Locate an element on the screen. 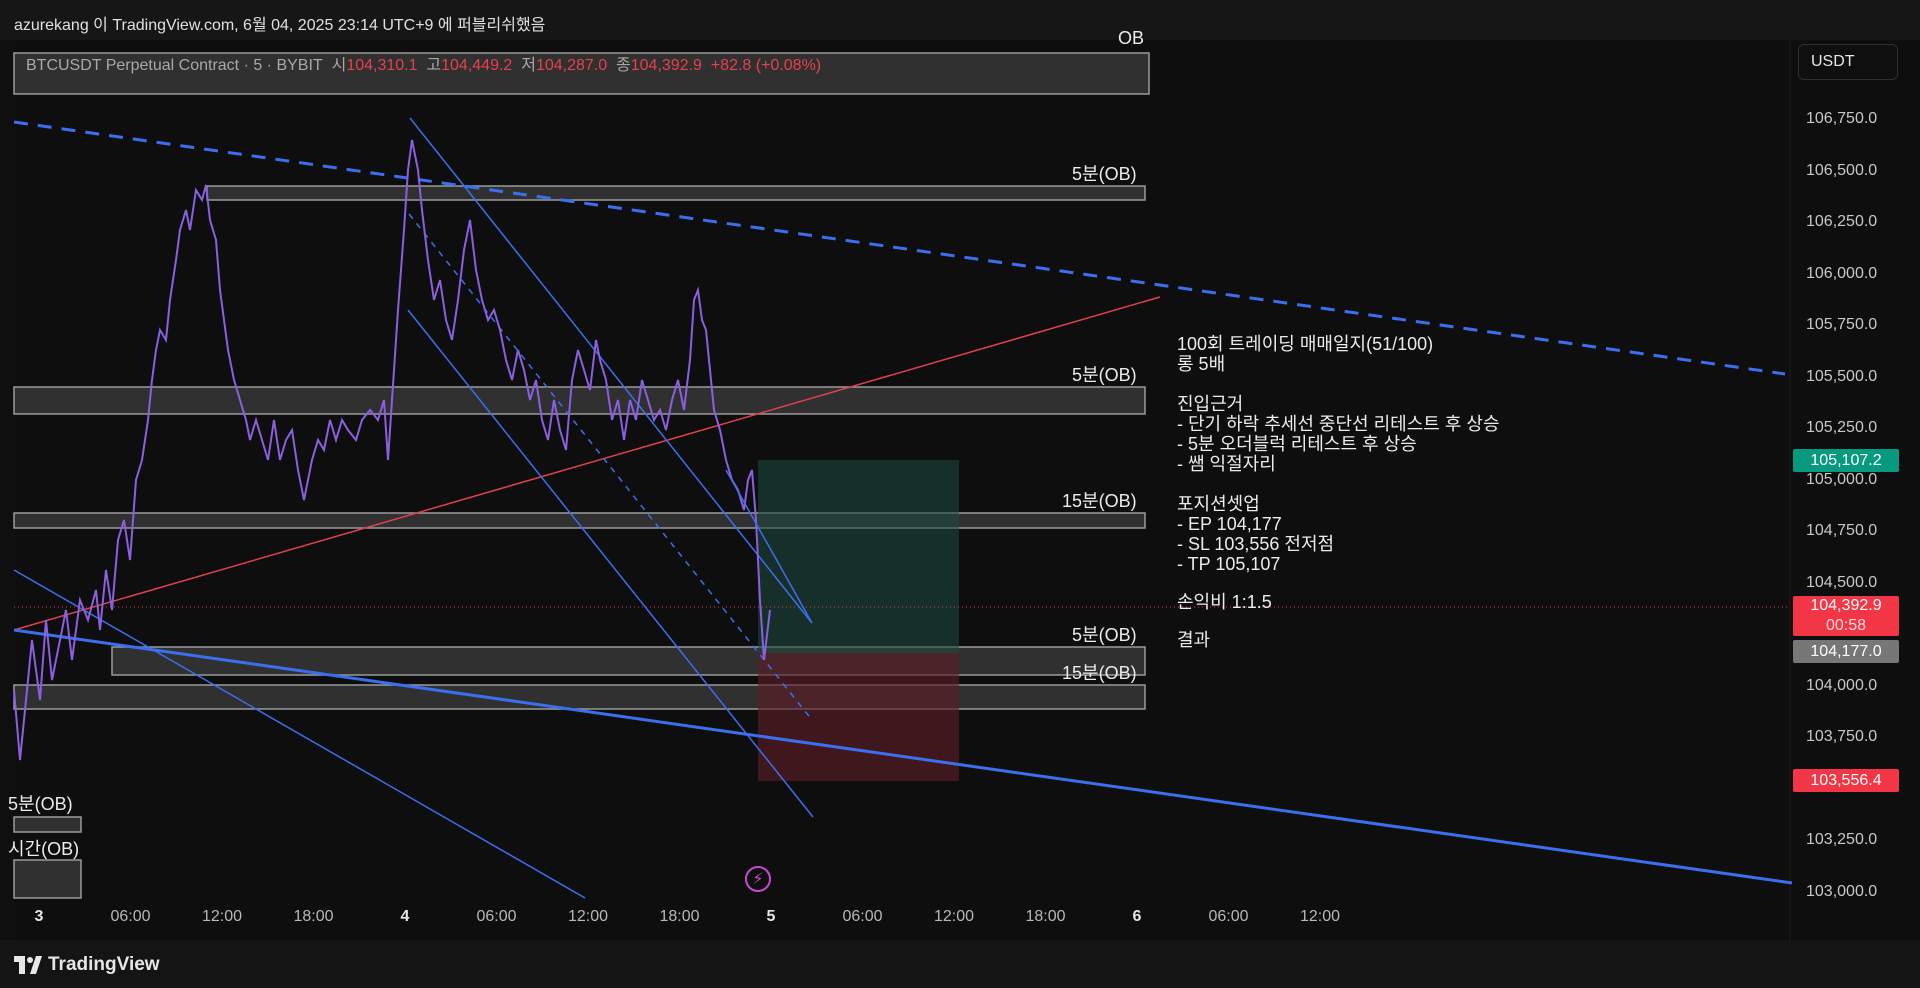  price-tick: 106,500.0 is located at coordinates (1842, 170).